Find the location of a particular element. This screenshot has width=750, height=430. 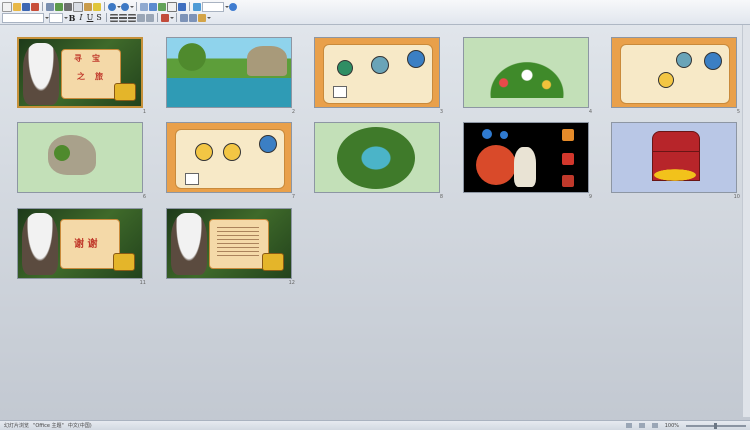

bullets-icon is located at coordinates (150, 17).